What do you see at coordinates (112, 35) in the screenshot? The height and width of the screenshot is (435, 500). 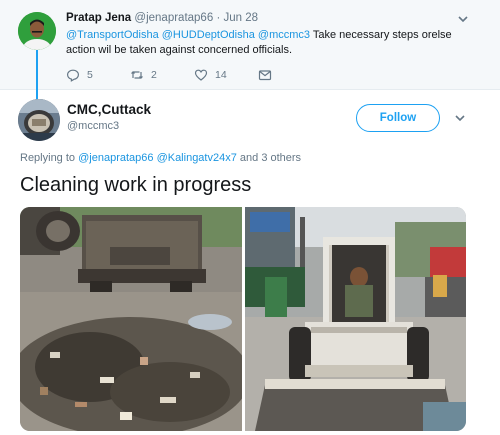 I see `mention-link: @TransportOdisha` at bounding box center [112, 35].